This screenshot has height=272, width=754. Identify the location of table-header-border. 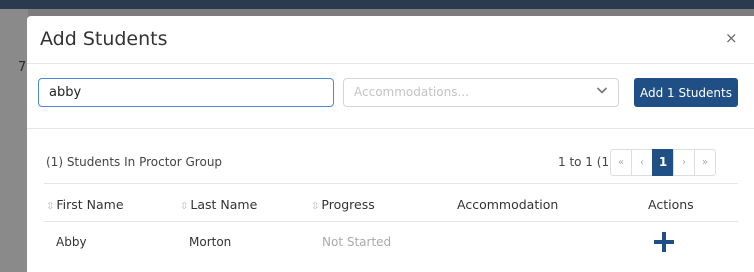
(391, 221).